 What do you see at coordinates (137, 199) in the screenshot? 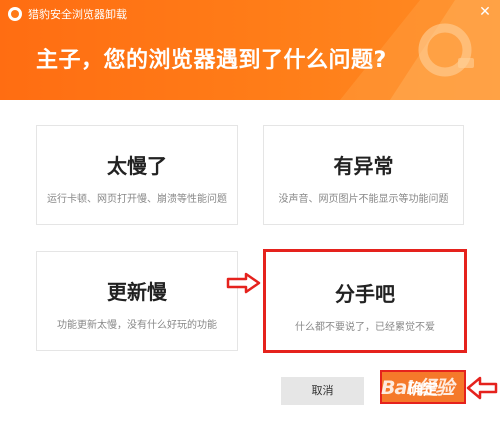
I see `option-description: 运行卡顿、网页打开慢、崩溃等性能问题` at bounding box center [137, 199].